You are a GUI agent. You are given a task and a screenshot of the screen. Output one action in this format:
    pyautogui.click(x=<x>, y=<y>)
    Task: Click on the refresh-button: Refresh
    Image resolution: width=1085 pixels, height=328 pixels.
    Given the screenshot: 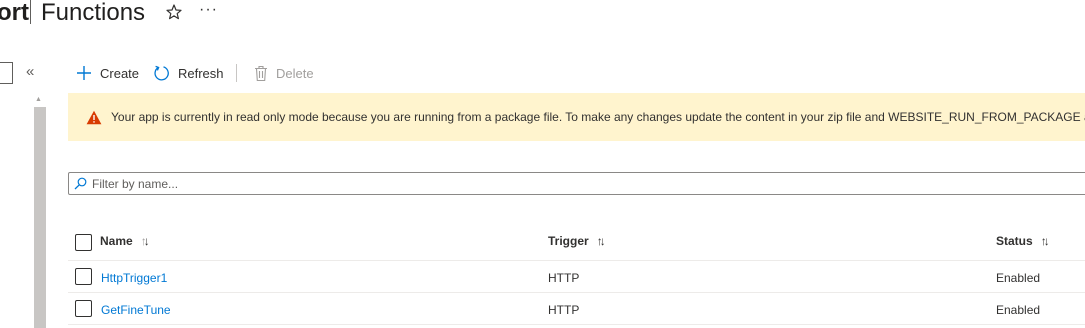 What is the action you would take?
    pyautogui.click(x=188, y=73)
    